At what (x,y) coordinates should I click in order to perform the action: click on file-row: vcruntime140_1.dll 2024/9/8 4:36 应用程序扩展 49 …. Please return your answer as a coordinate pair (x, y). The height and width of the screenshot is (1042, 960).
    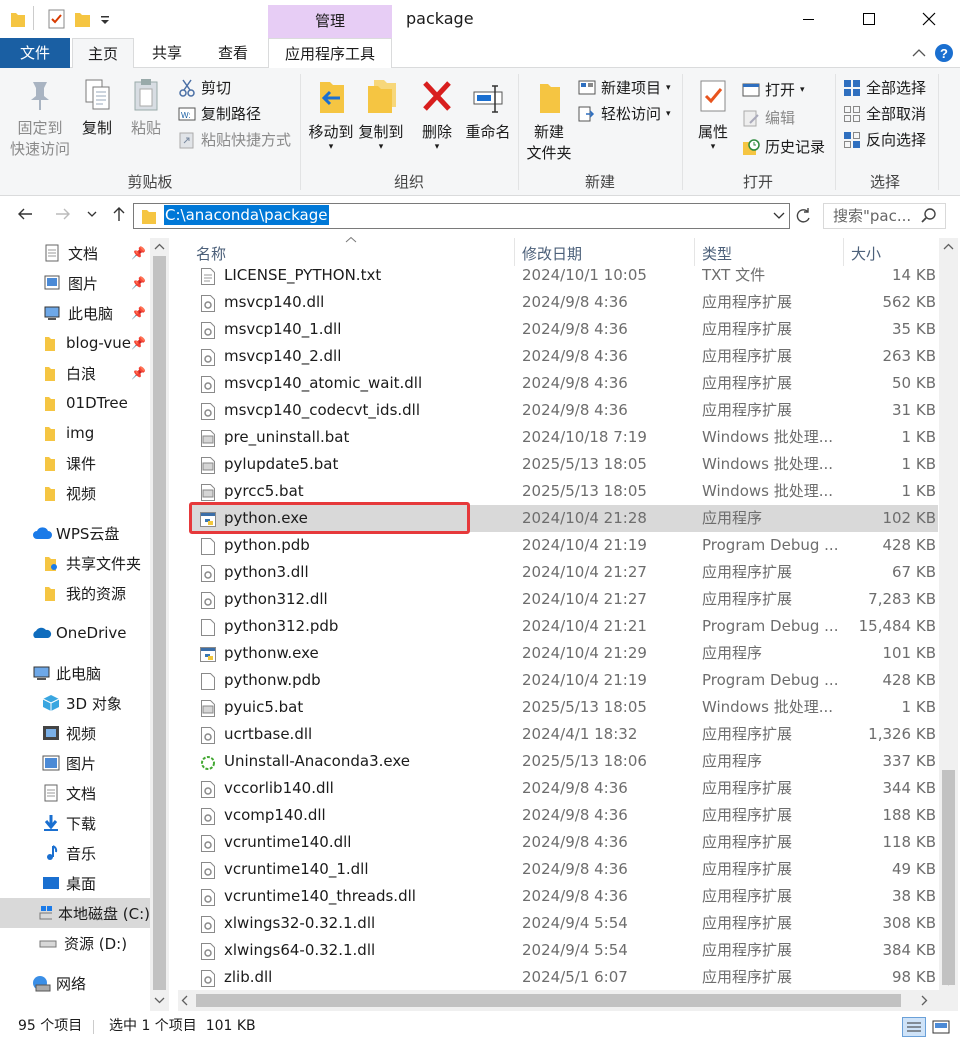
    Looking at the image, I should click on (564, 869).